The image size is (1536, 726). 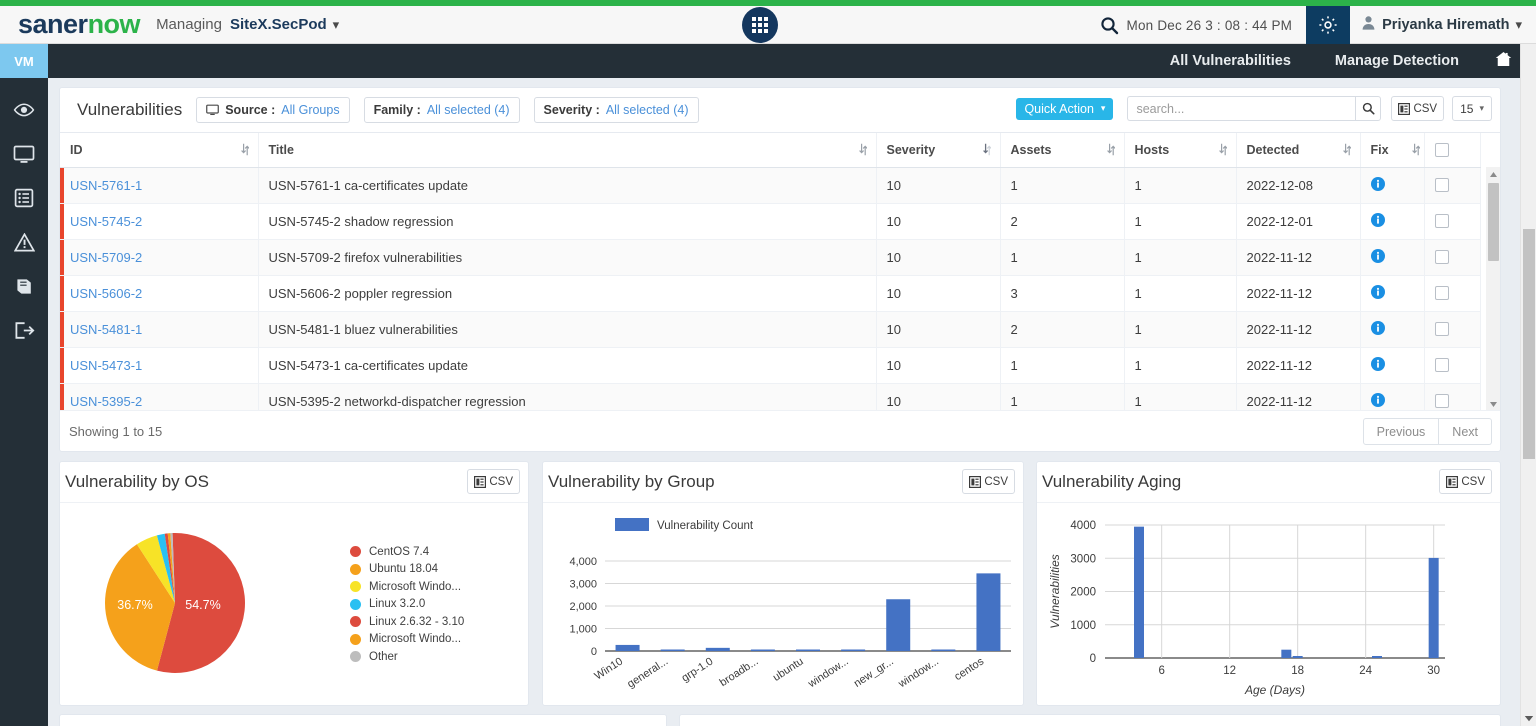 What do you see at coordinates (1230, 61) in the screenshot?
I see `nav-item-all-vulnerabilities: All Vulnerabilities` at bounding box center [1230, 61].